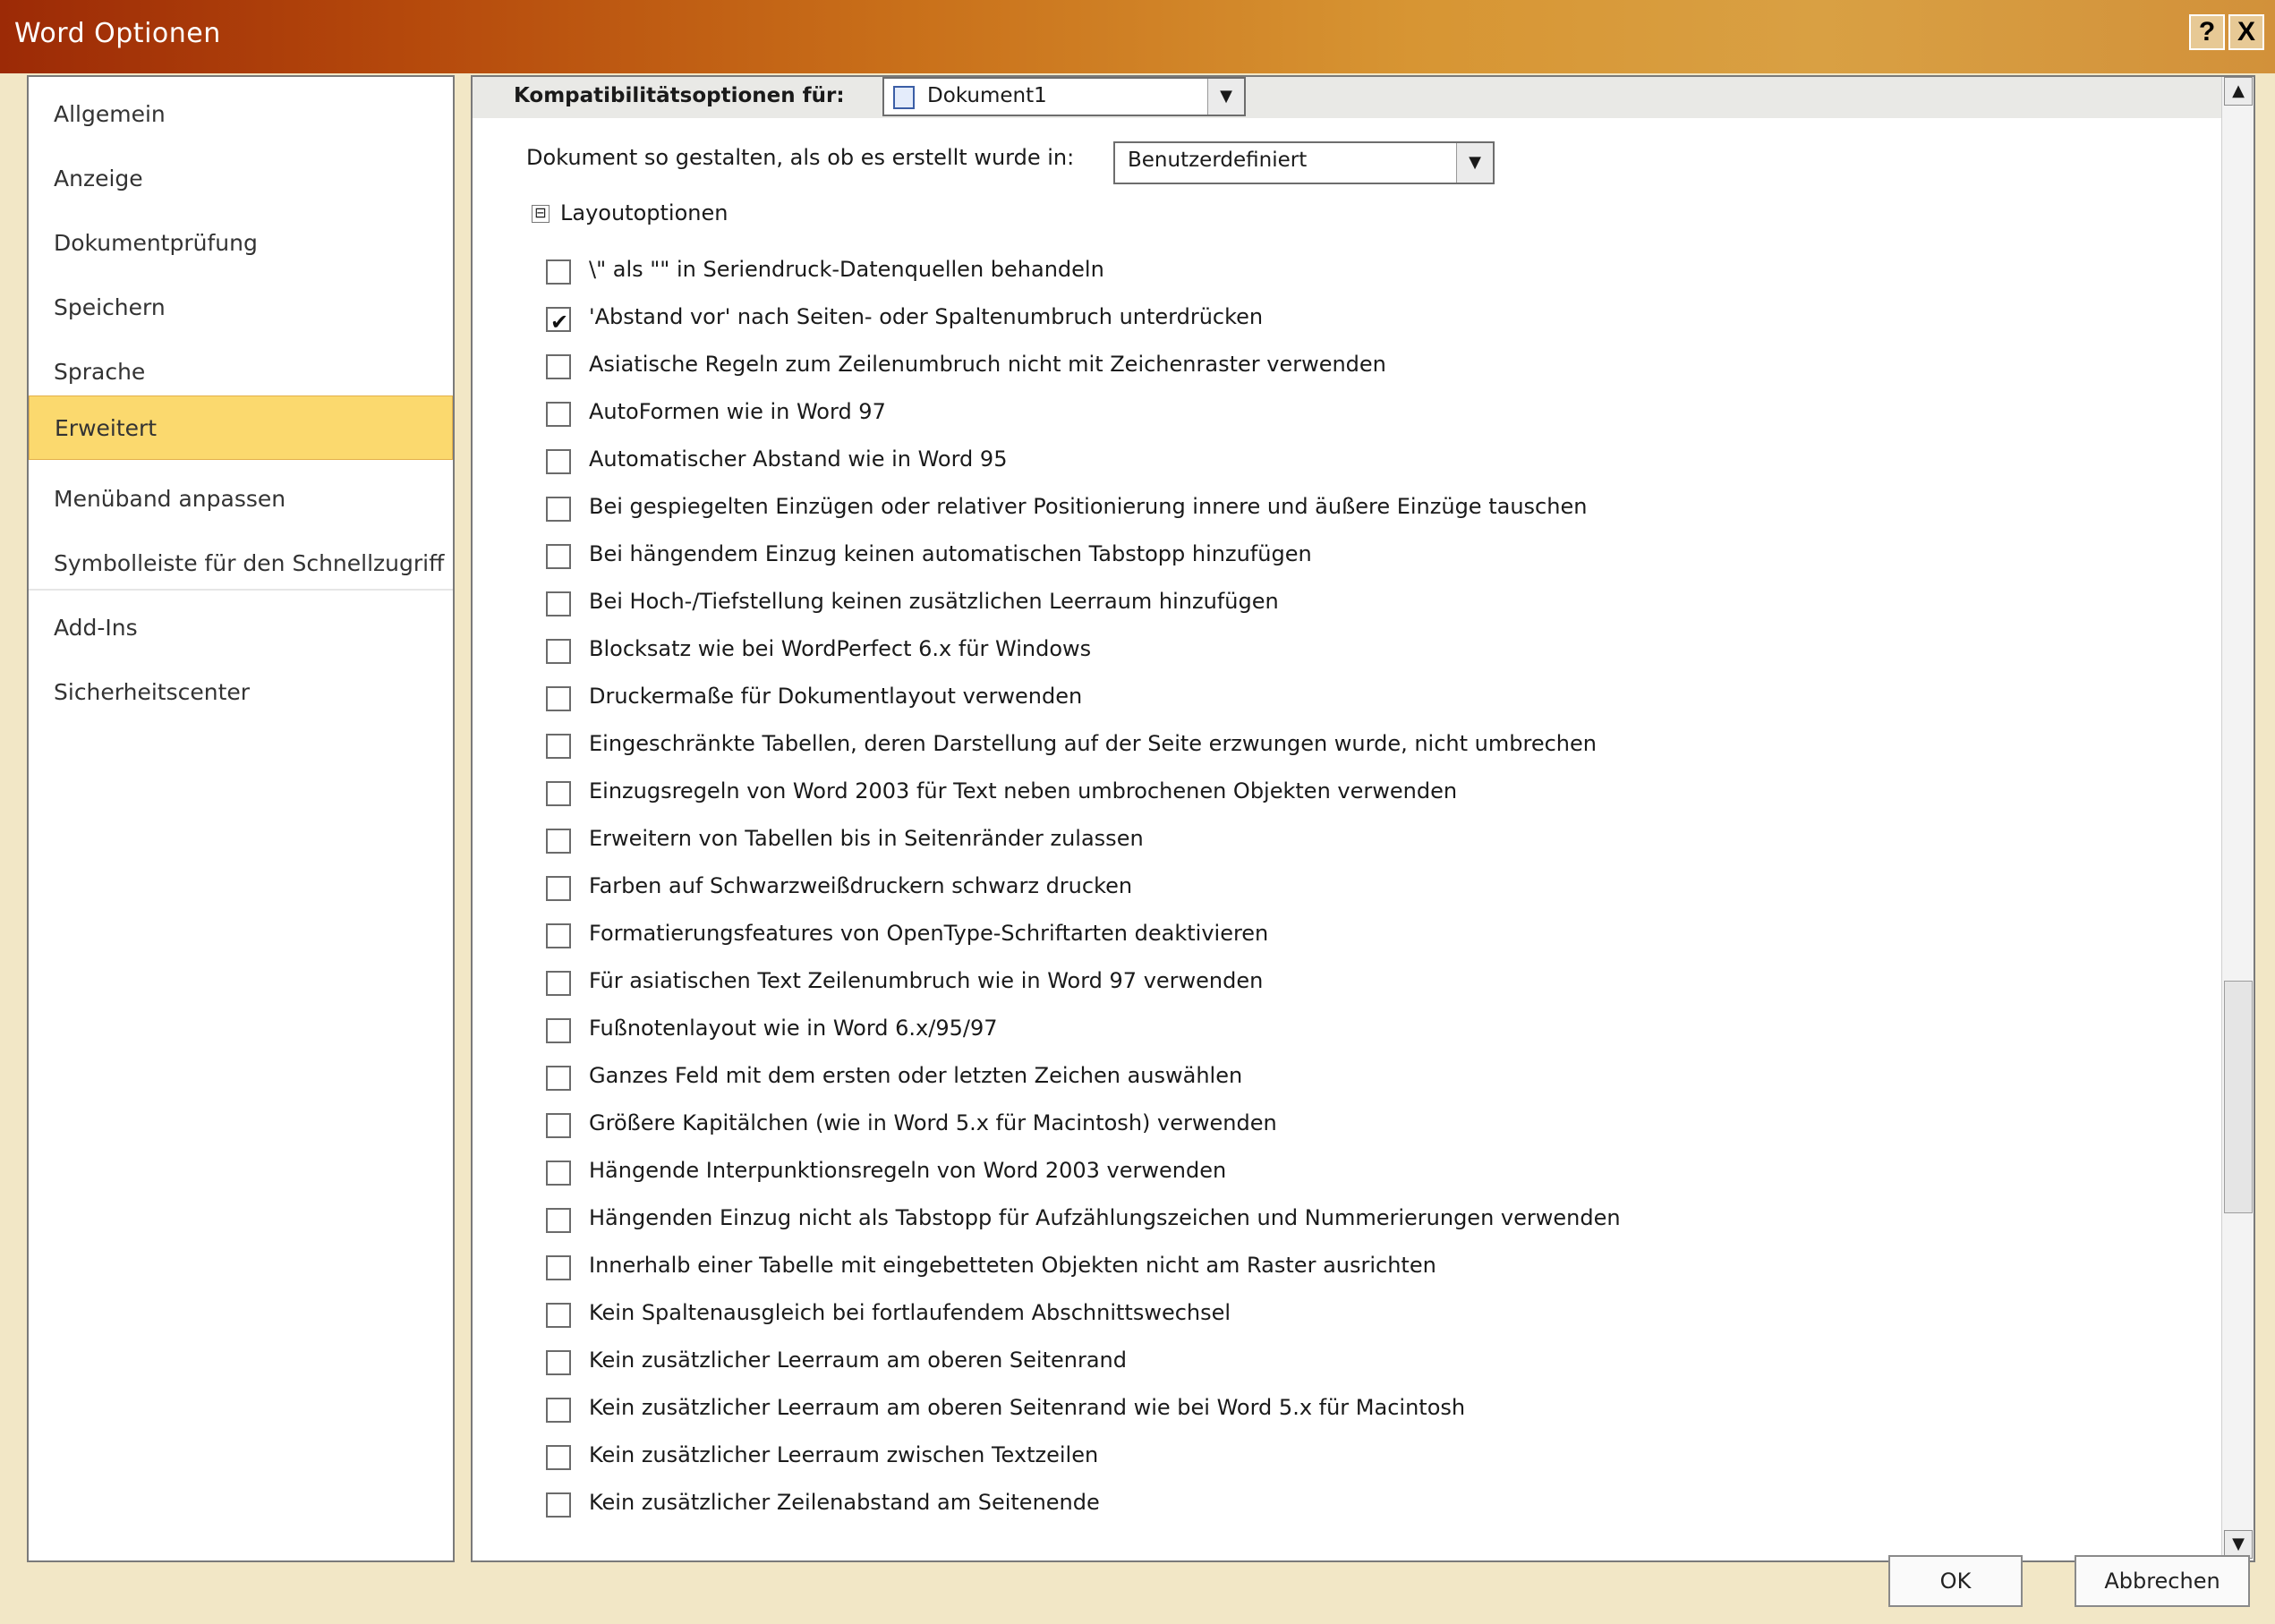 This screenshot has width=2275, height=1624. Describe the element at coordinates (2238, 91) in the screenshot. I see `scroll-up-icon: ▲` at that location.